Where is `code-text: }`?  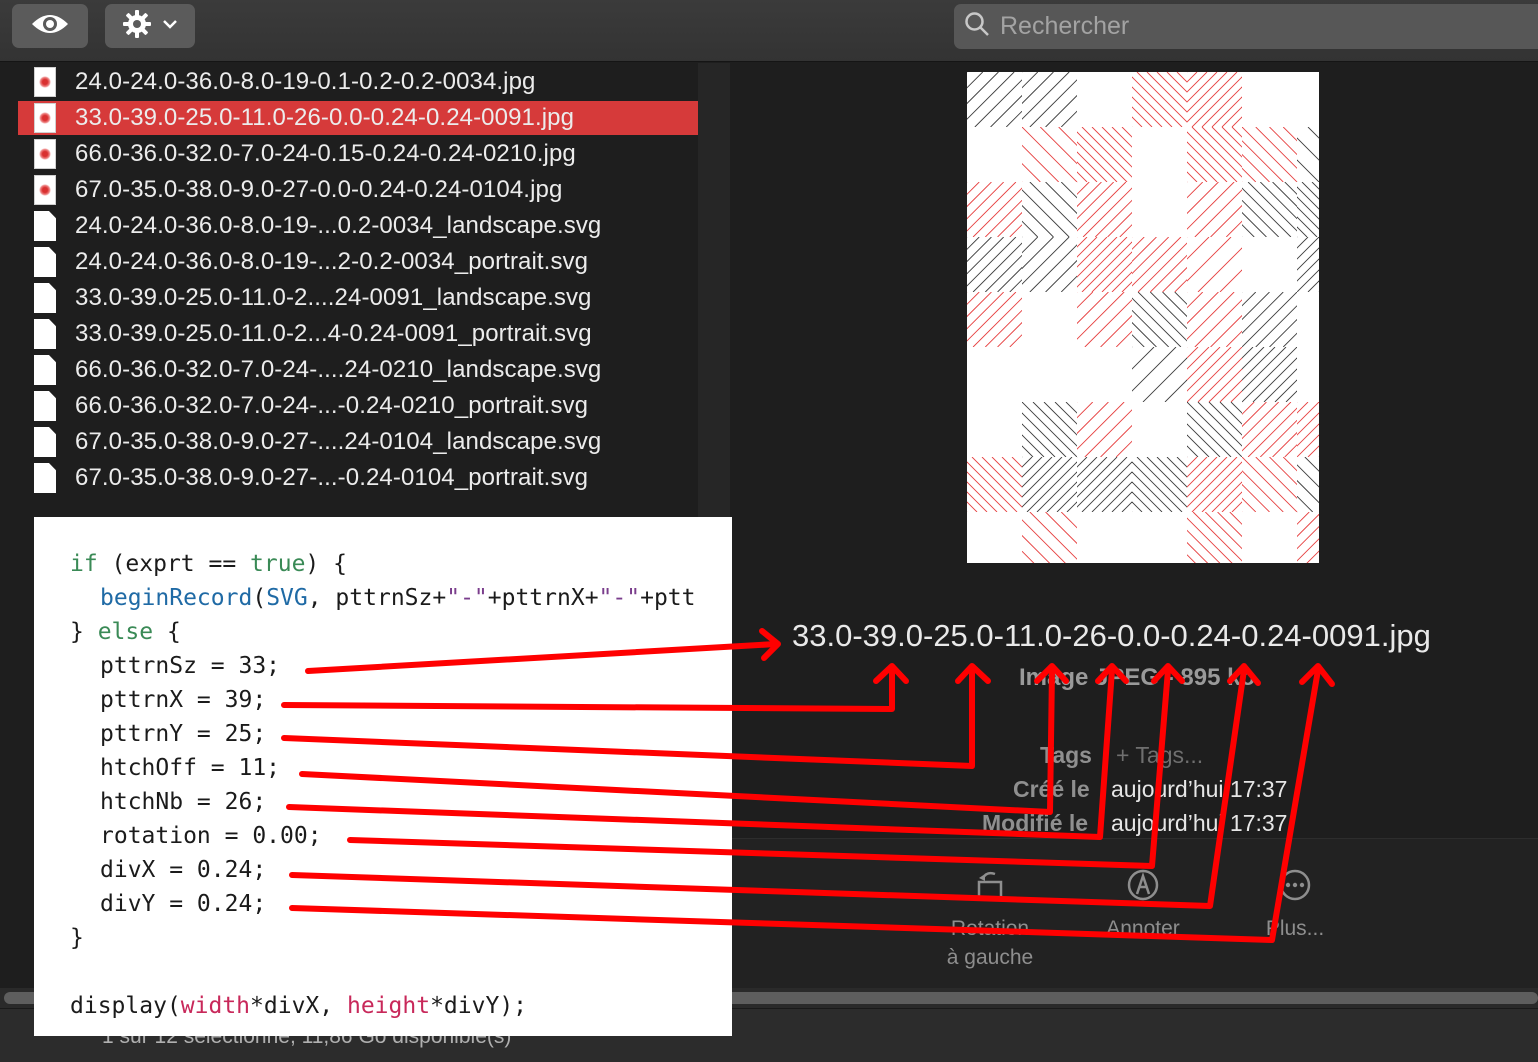
code-text: } is located at coordinates (84, 632).